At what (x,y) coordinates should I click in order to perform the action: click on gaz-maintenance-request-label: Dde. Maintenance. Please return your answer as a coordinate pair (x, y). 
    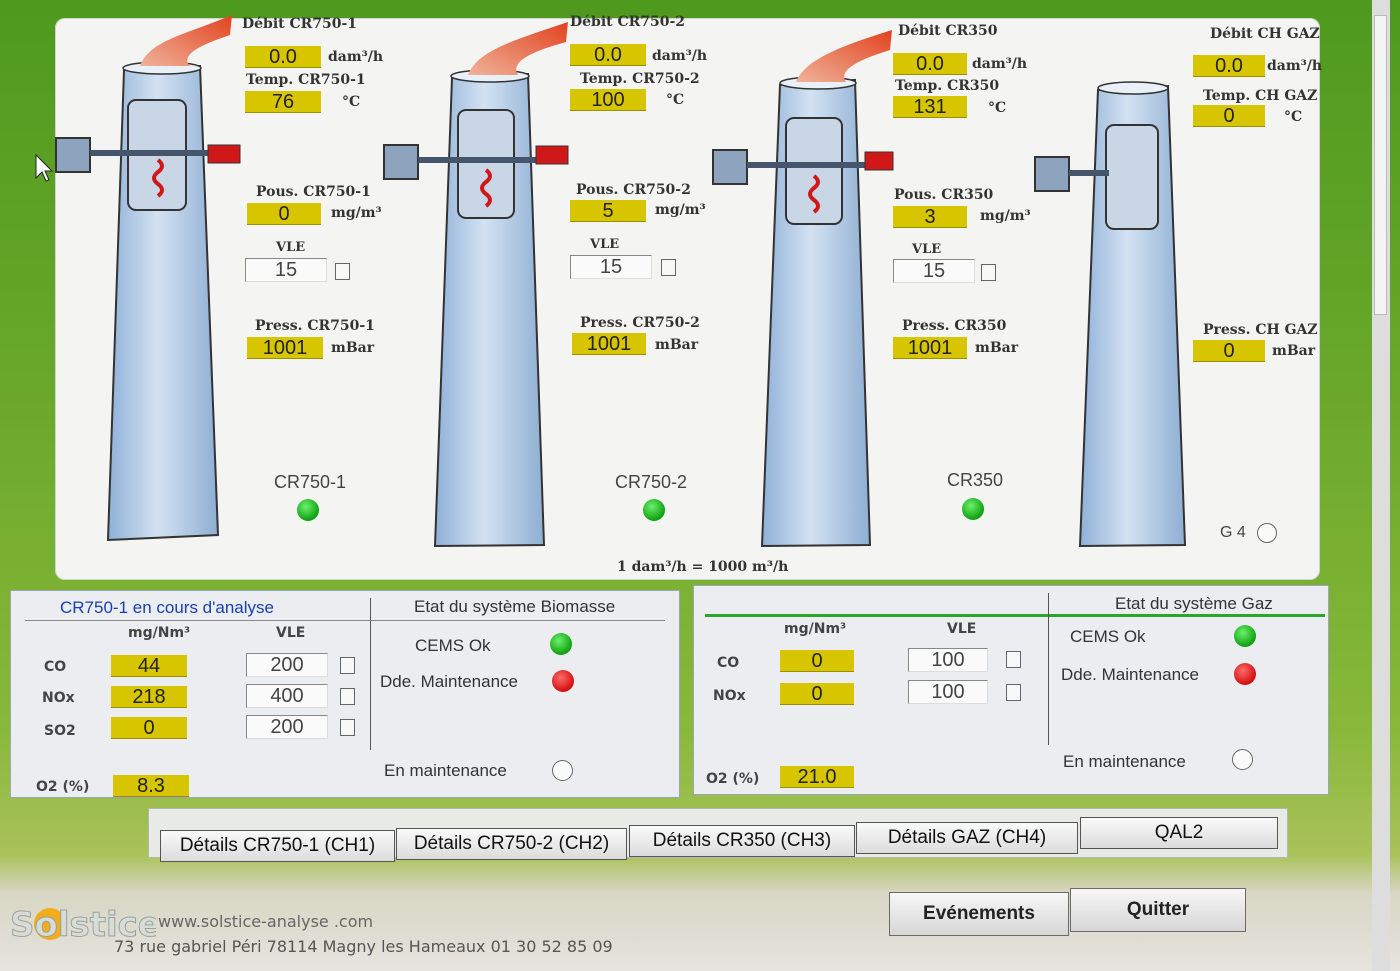
    Looking at the image, I should click on (1130, 674).